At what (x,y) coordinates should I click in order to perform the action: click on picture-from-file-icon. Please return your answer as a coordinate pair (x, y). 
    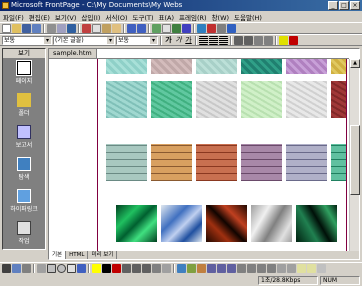
    Looking at the image, I should click on (181, 268).